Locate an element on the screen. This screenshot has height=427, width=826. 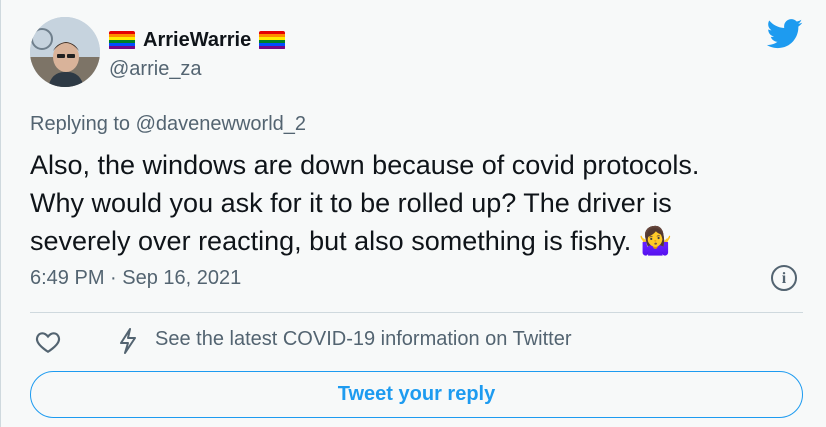
avatar is located at coordinates (65, 52).